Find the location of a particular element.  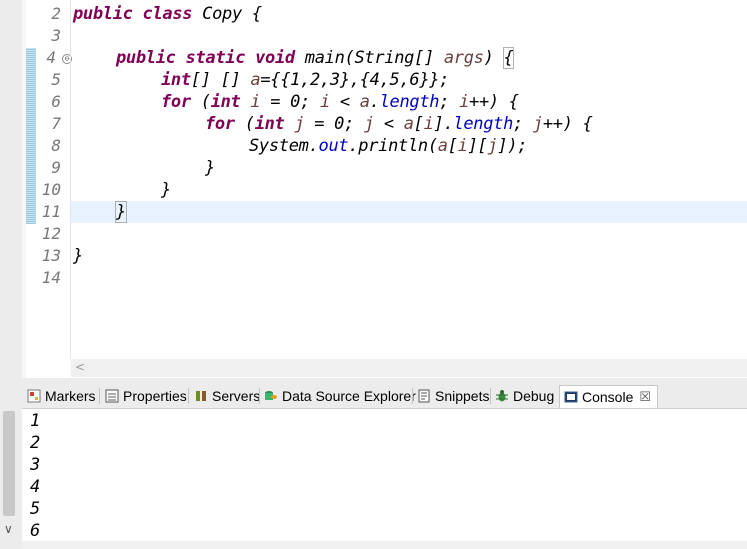

console-line: 4 is located at coordinates (35, 487).